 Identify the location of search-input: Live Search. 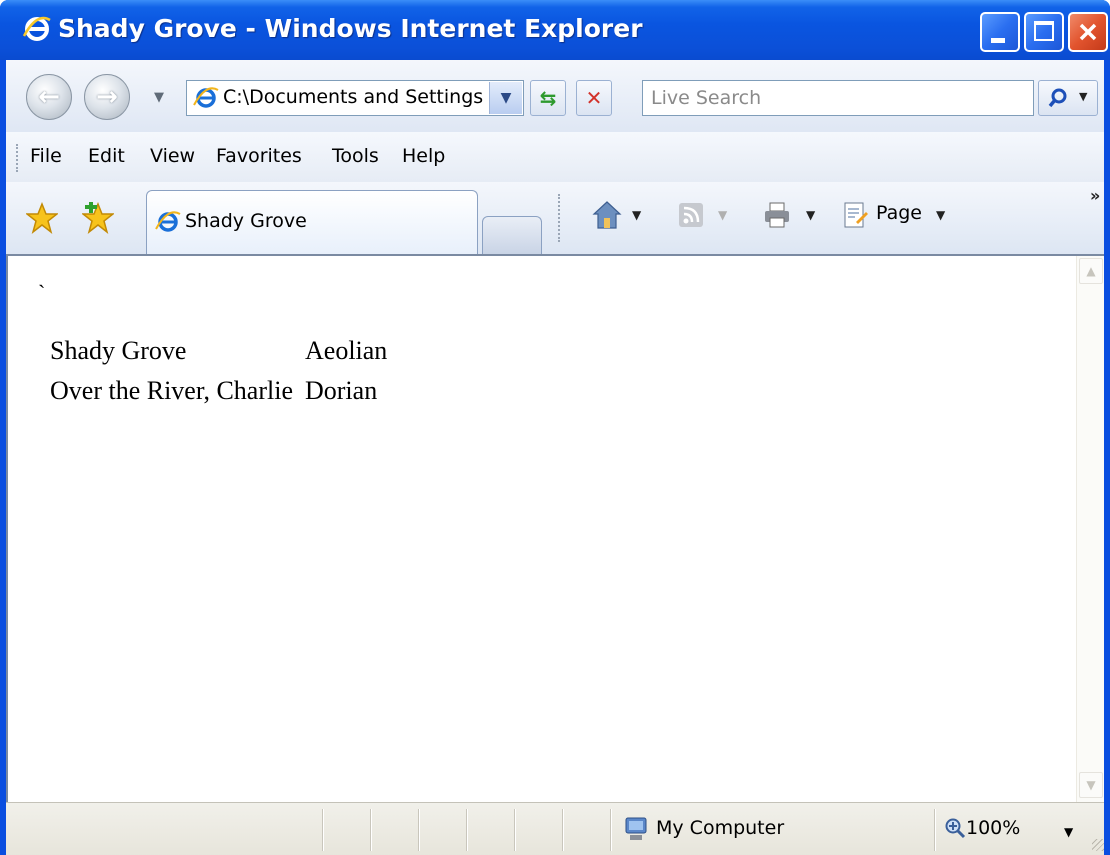
(706, 98).